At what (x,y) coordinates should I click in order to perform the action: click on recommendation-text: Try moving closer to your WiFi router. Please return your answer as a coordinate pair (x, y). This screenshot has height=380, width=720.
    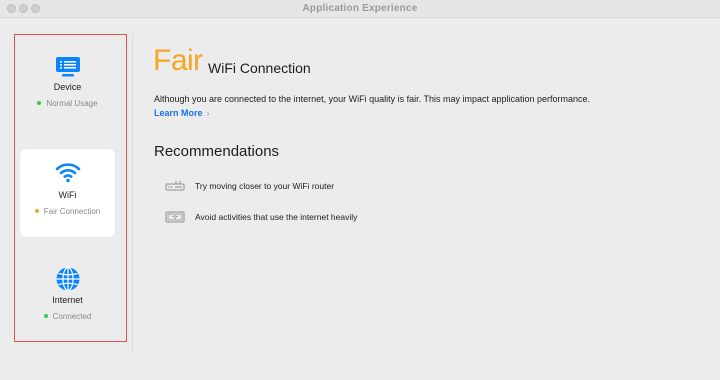
    Looking at the image, I should click on (265, 186).